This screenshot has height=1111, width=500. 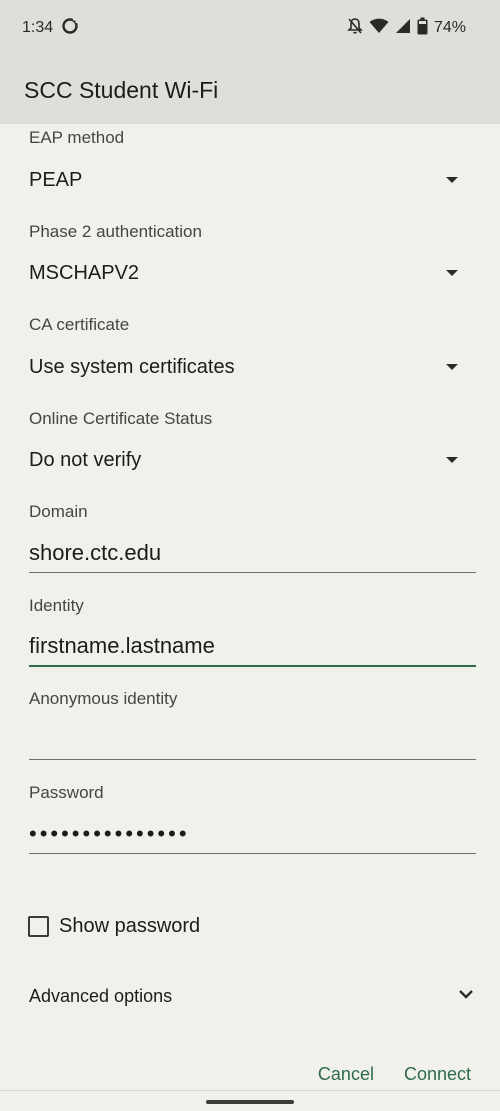 What do you see at coordinates (250, 180) in the screenshot?
I see `eap-method-dropdown: PEAP` at bounding box center [250, 180].